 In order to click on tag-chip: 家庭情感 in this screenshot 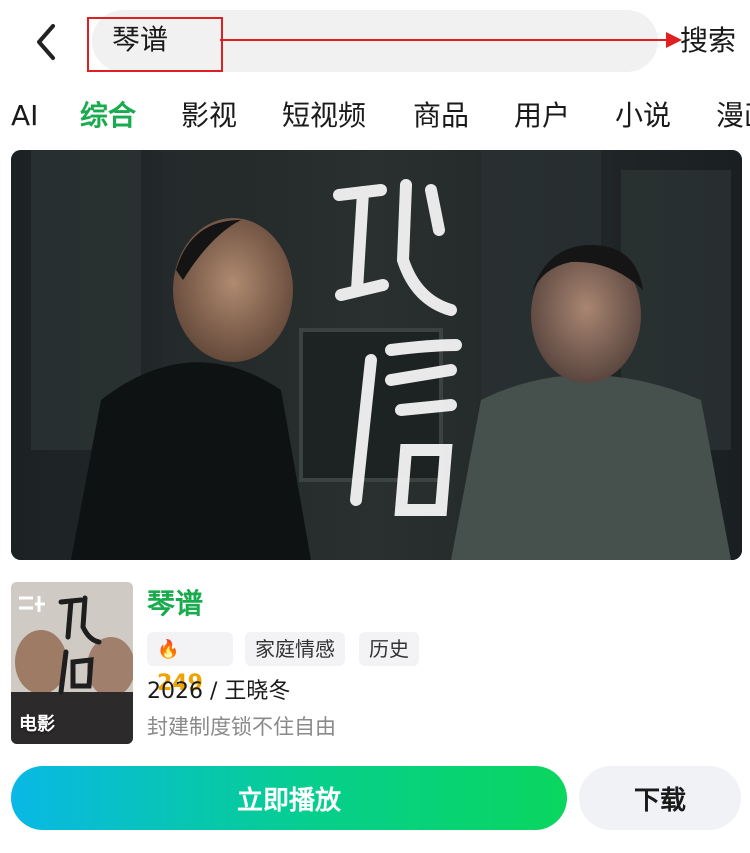, I will do `click(295, 649)`.